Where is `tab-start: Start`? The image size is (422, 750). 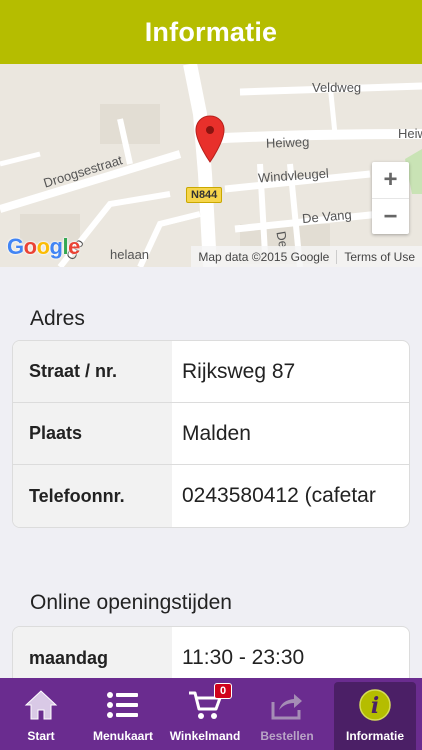
tab-start: Start is located at coordinates (41, 714).